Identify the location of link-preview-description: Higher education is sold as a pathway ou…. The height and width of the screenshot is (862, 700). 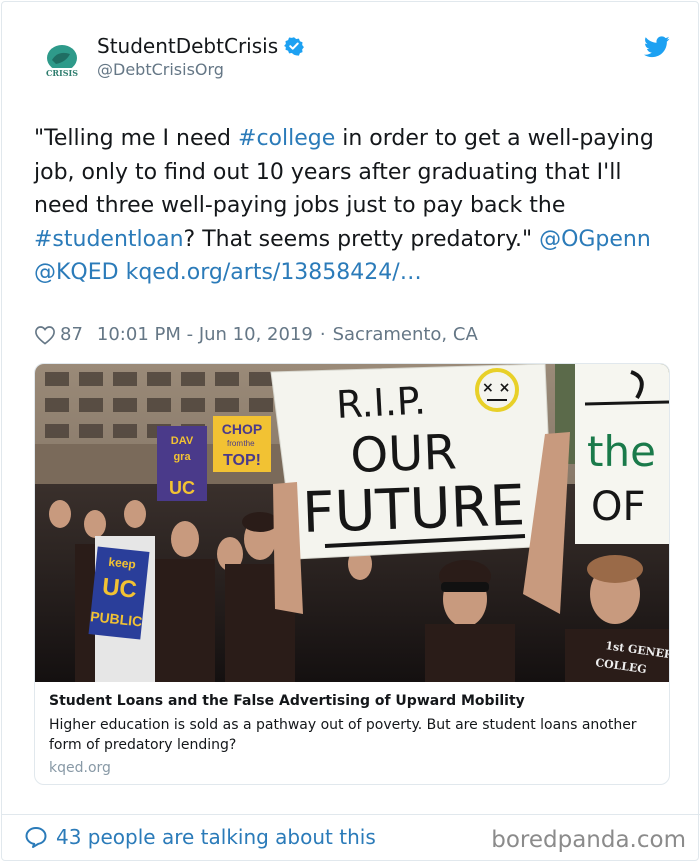
(343, 735).